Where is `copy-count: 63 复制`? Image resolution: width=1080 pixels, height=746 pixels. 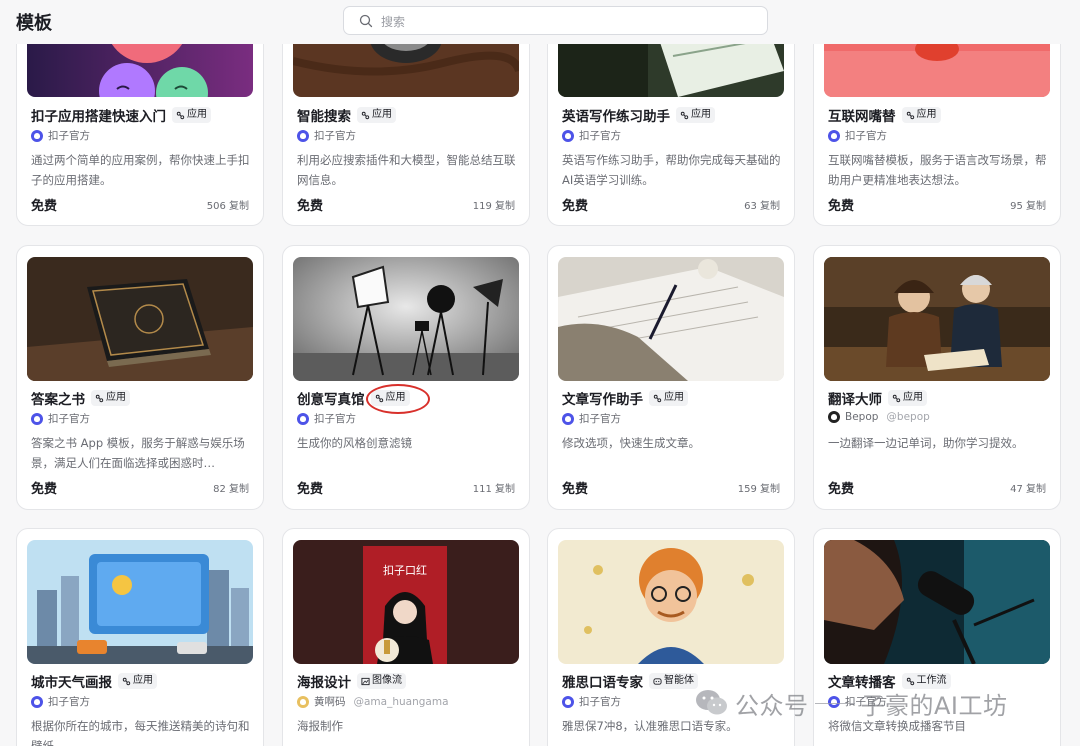 copy-count: 63 复制 is located at coordinates (762, 206).